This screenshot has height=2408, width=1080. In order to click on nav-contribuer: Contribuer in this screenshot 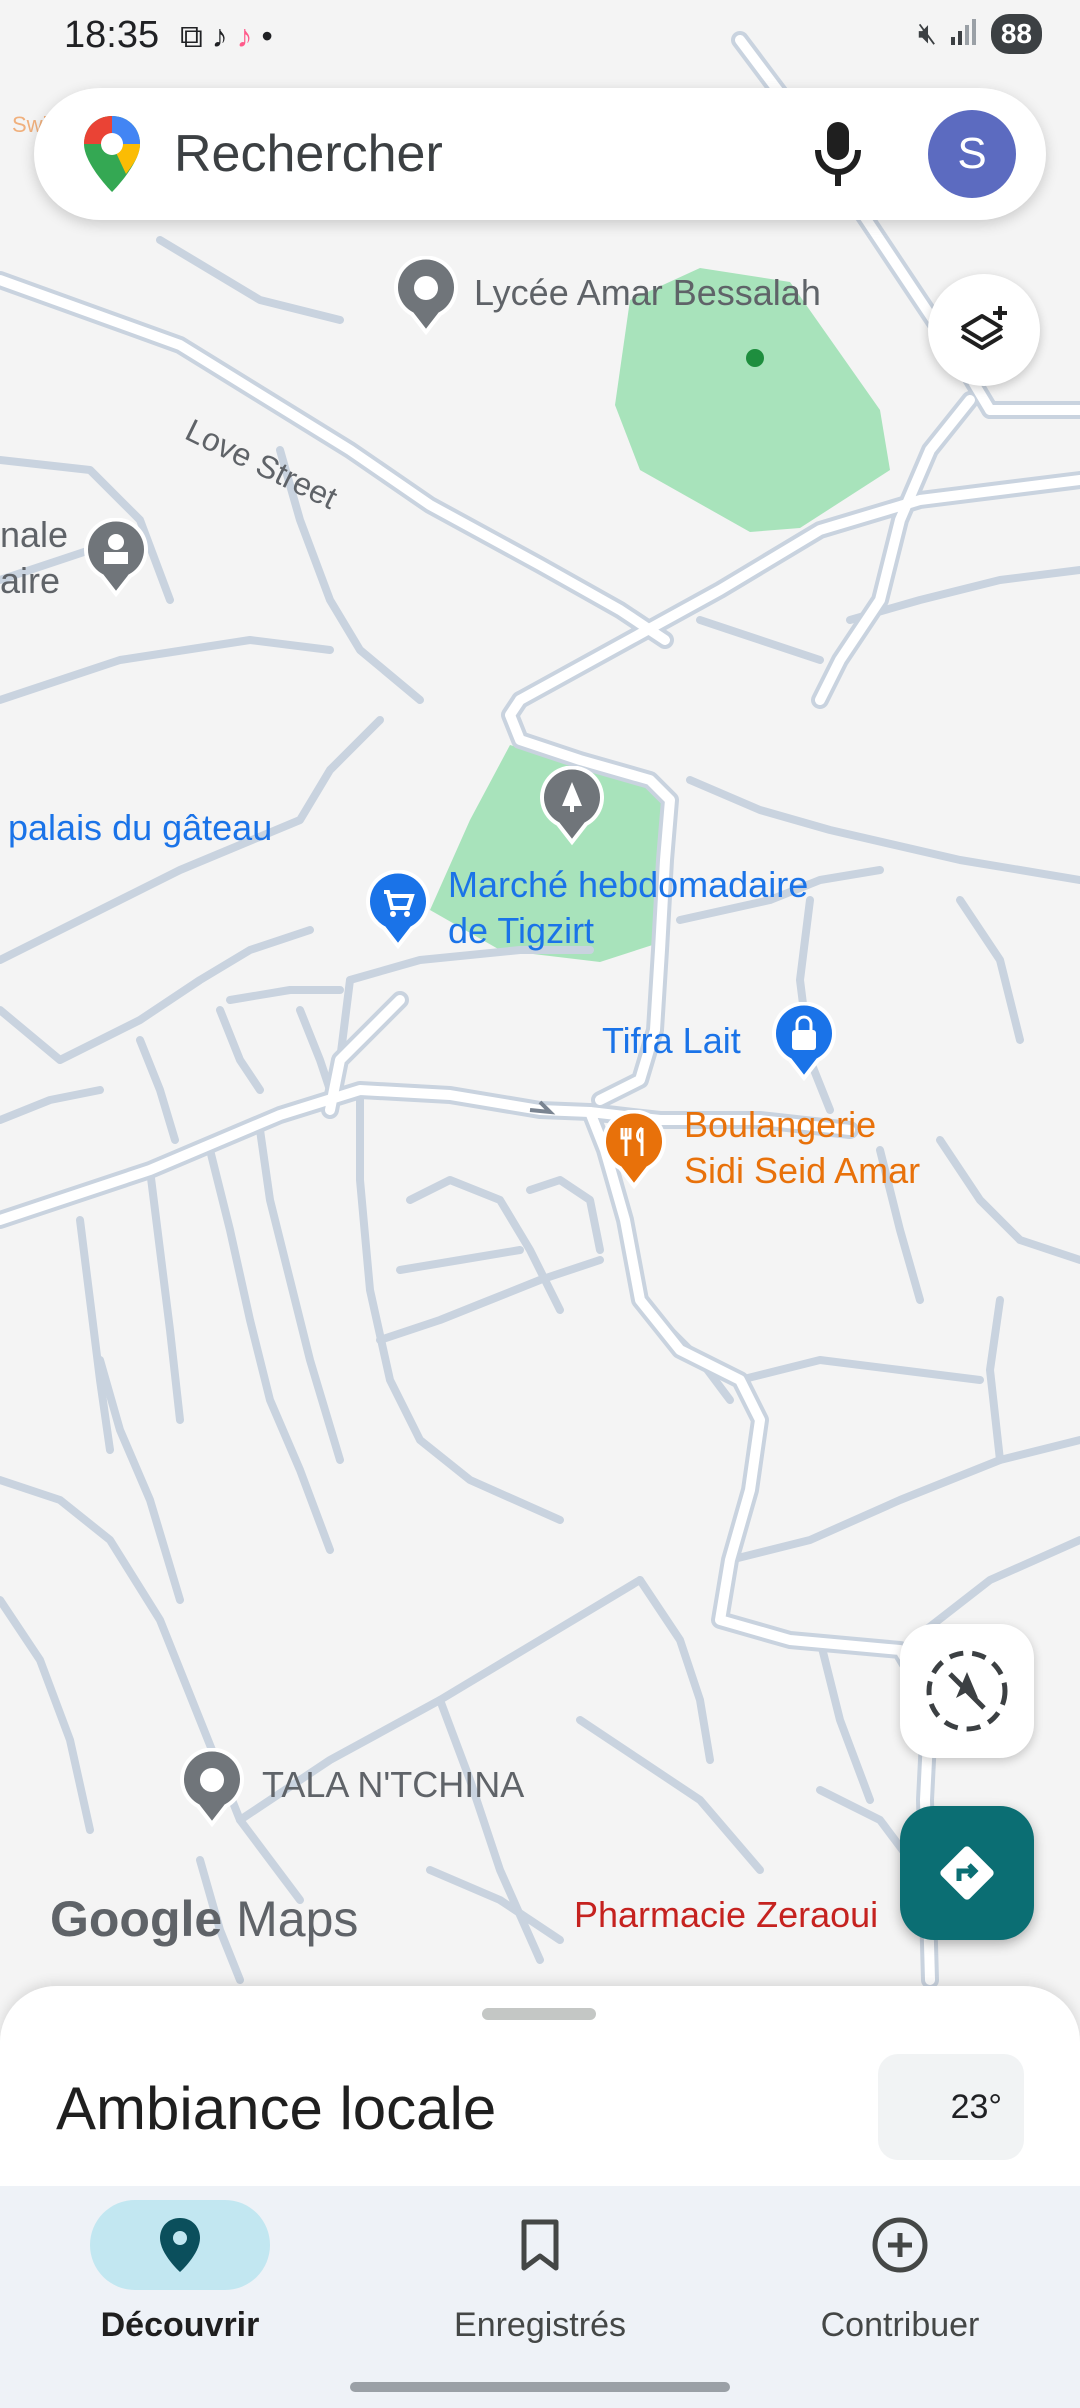, I will do `click(900, 2272)`.